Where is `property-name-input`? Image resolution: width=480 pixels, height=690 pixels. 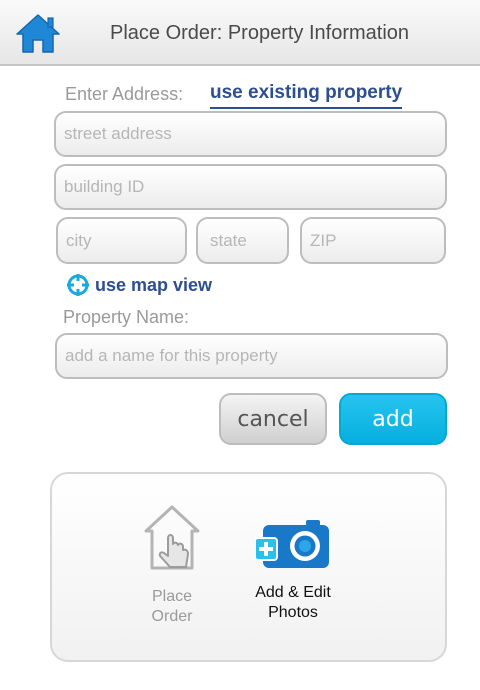
property-name-input is located at coordinates (251, 356).